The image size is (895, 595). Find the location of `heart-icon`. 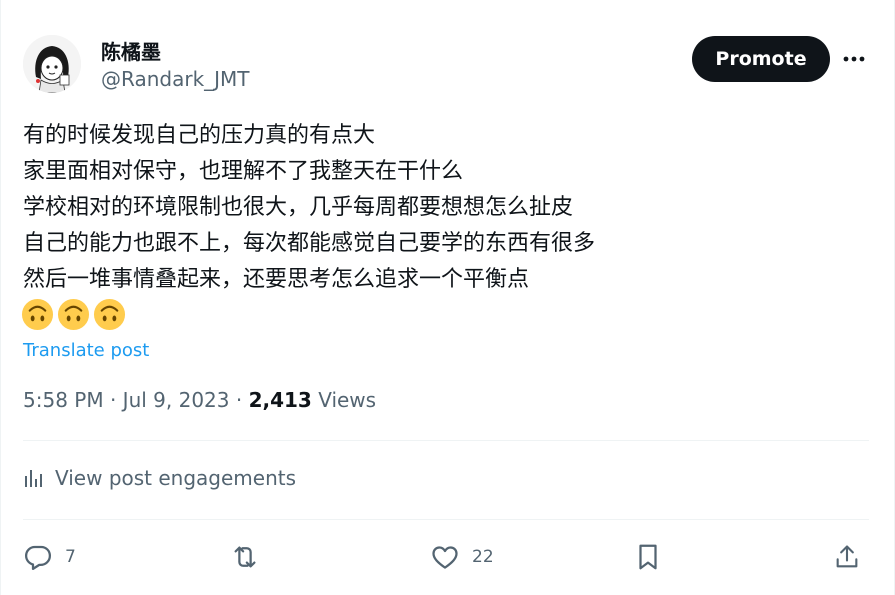

heart-icon is located at coordinates (445, 557).